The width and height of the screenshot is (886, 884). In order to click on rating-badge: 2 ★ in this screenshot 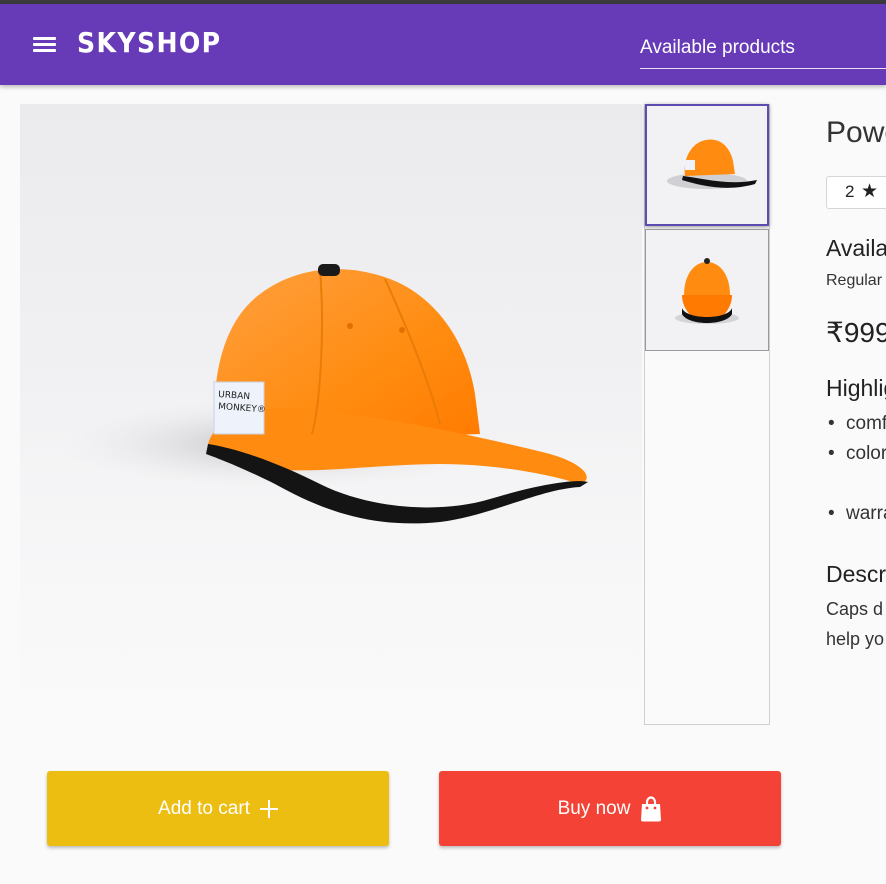, I will do `click(856, 192)`.